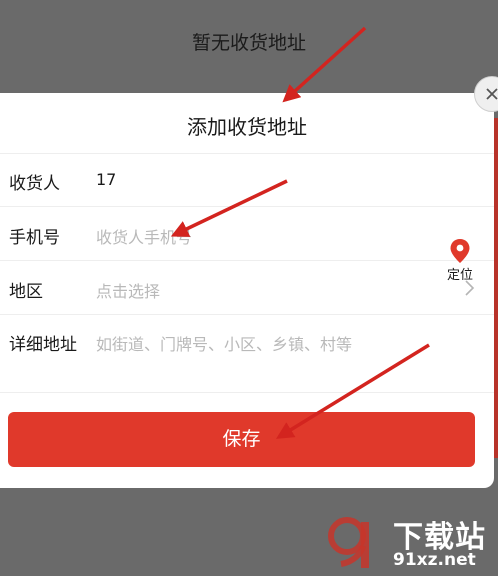  Describe the element at coordinates (26, 292) in the screenshot. I see `region-label: 地区` at that location.